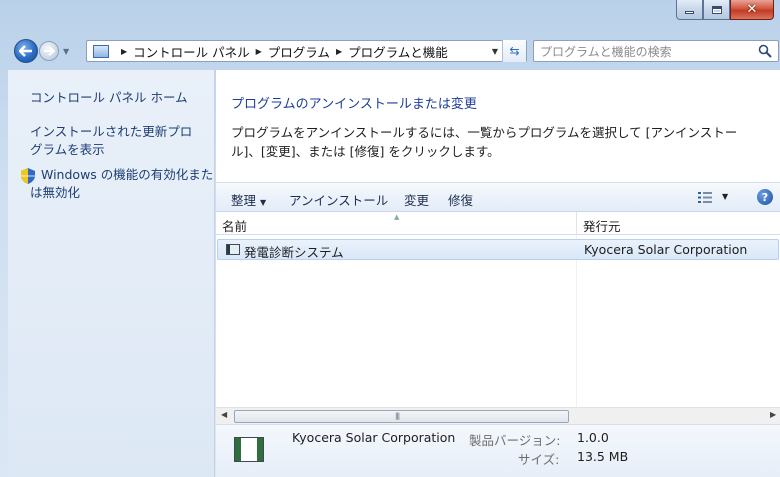 This screenshot has height=477, width=780. I want to click on refresh-icon: ⇆, so click(514, 51).